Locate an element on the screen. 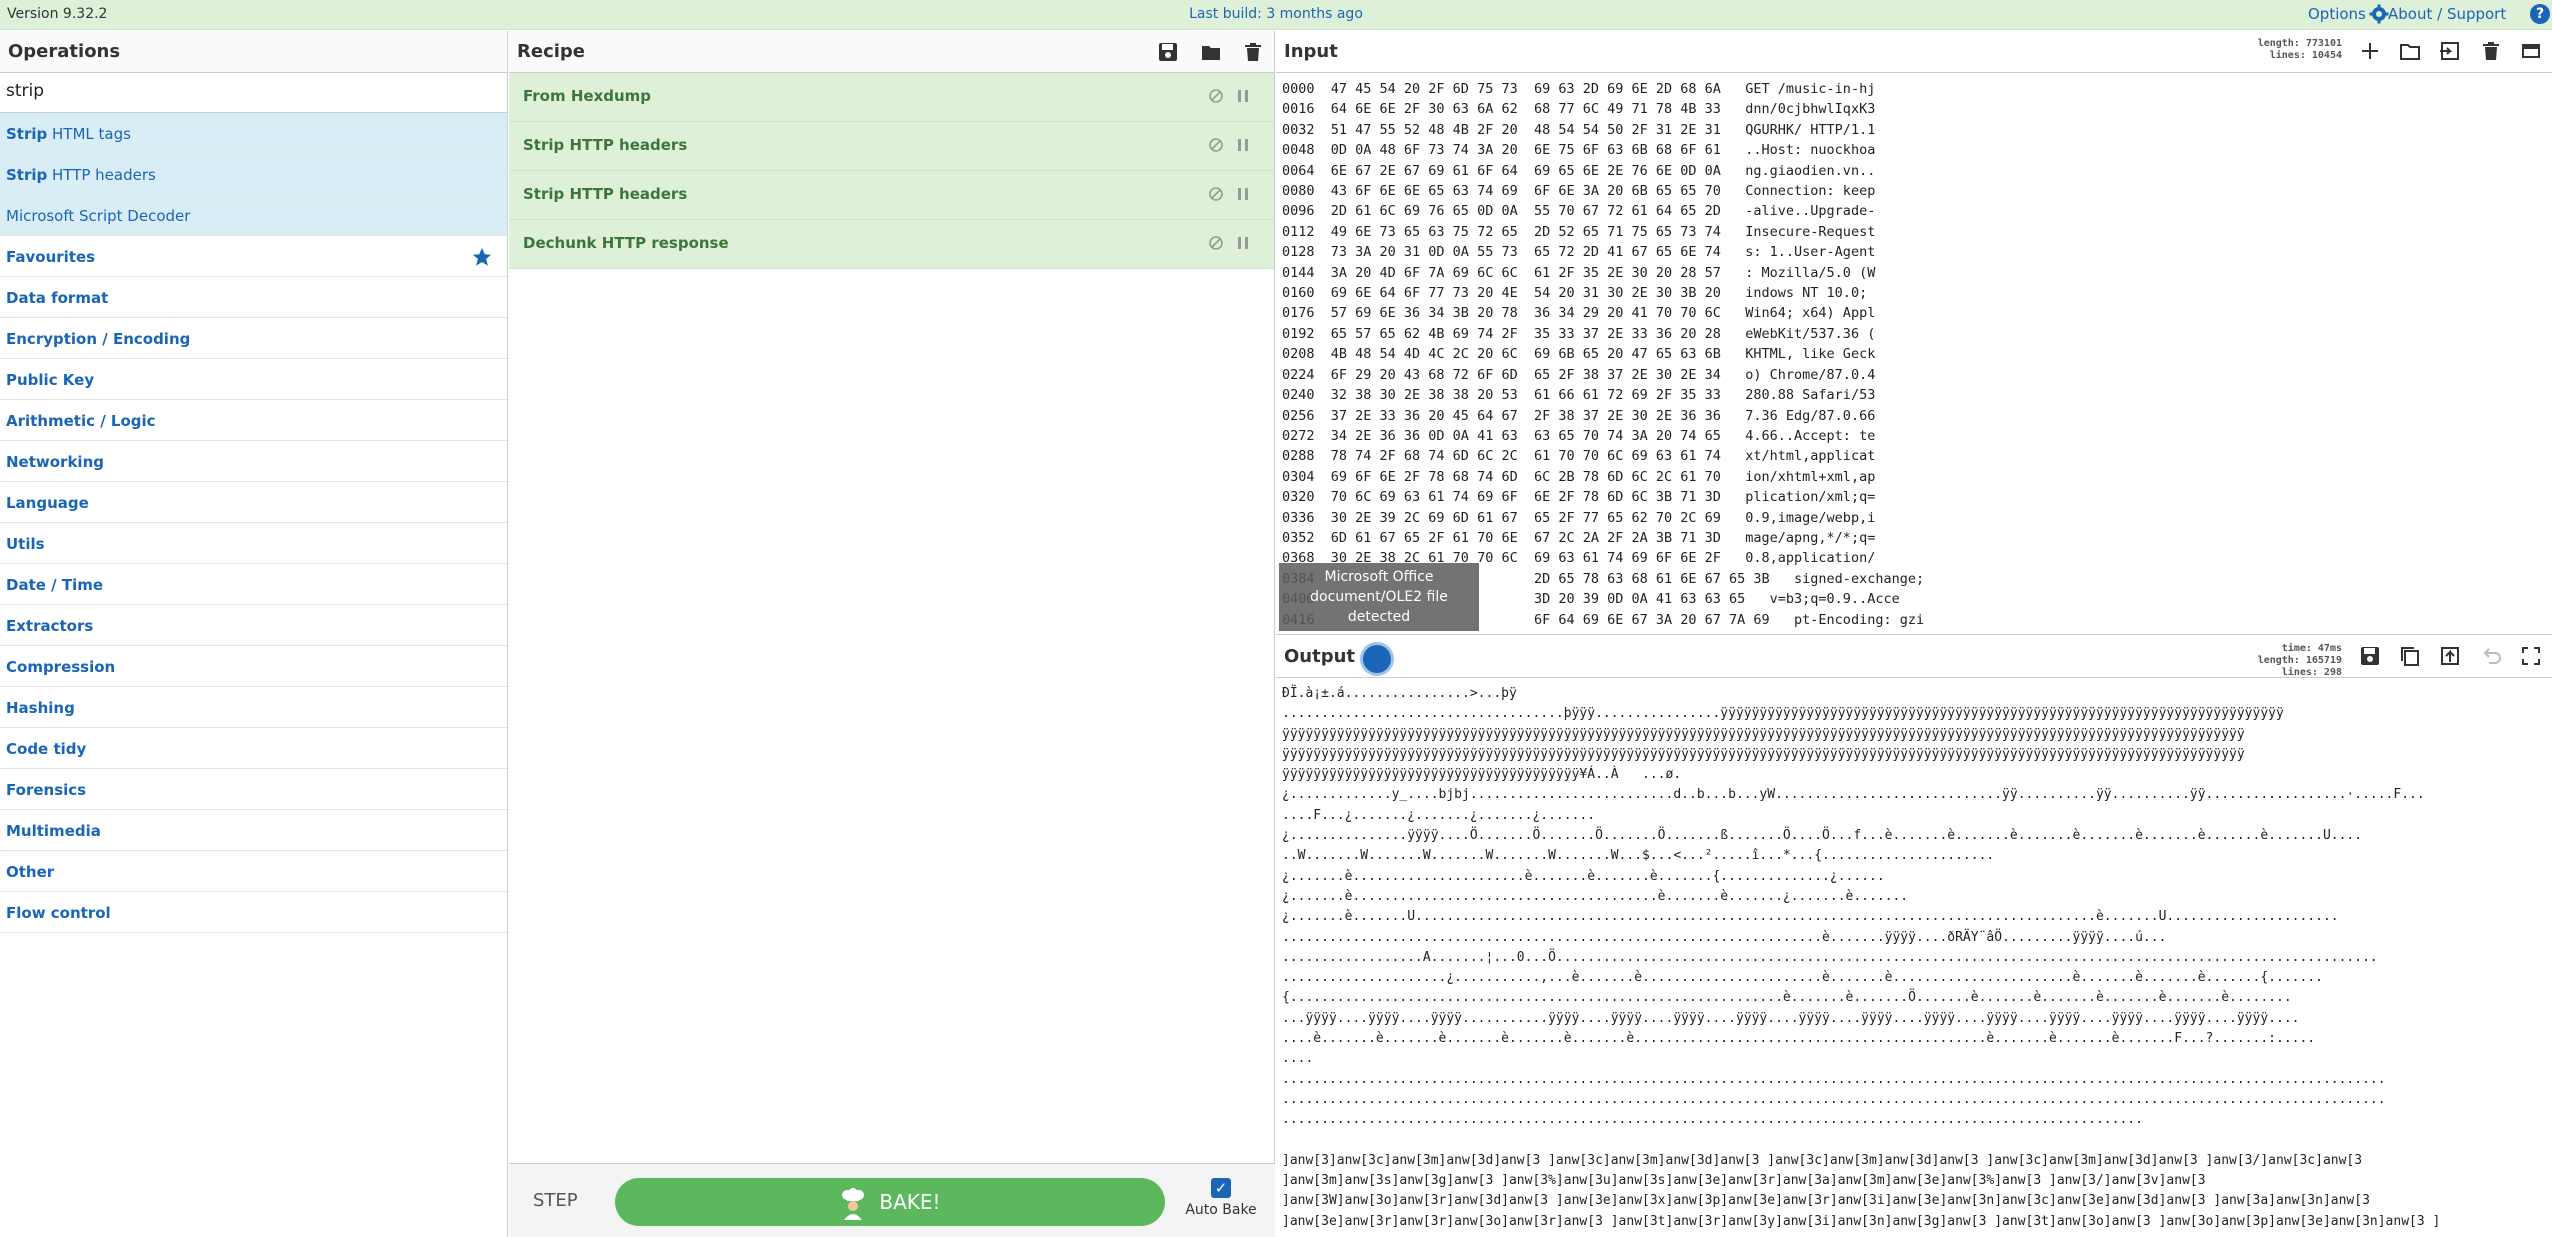  category-label: Favourites is located at coordinates (51, 257).